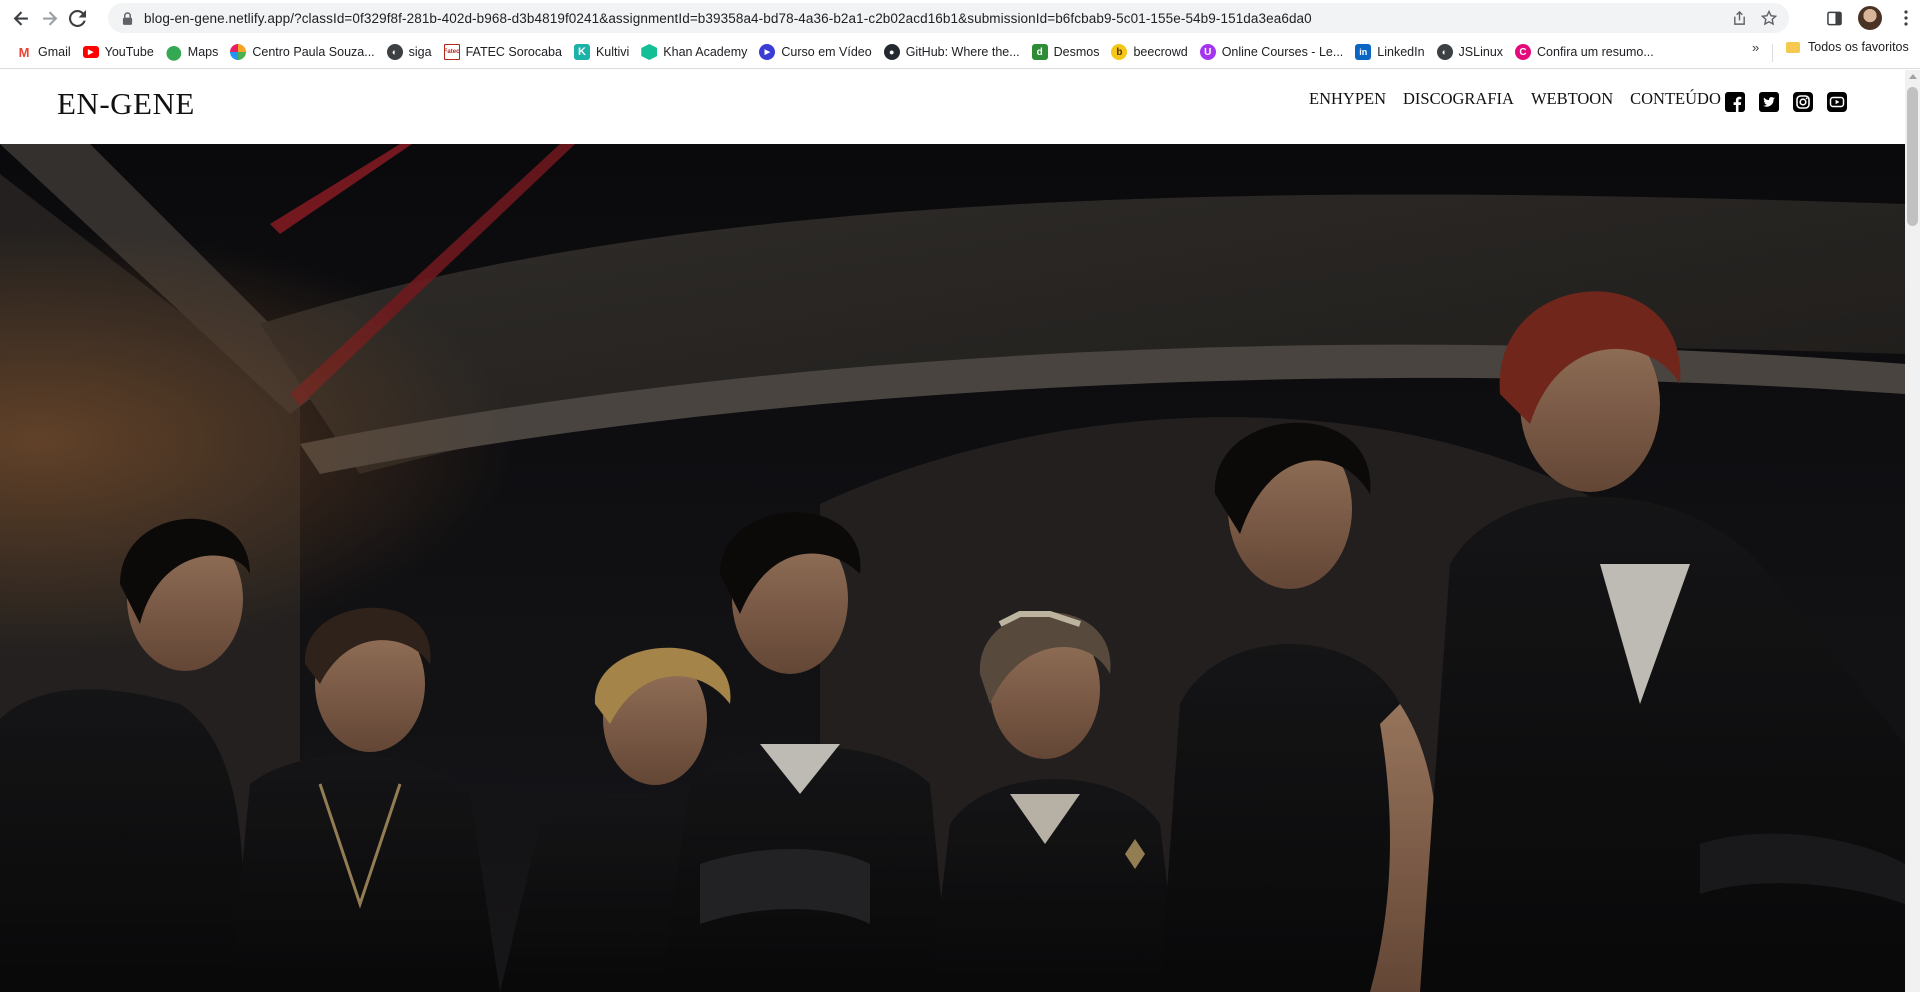 Image resolution: width=1920 pixels, height=992 pixels. Describe the element at coordinates (451, 52) in the screenshot. I see `fatec-icon: Fatec` at that location.